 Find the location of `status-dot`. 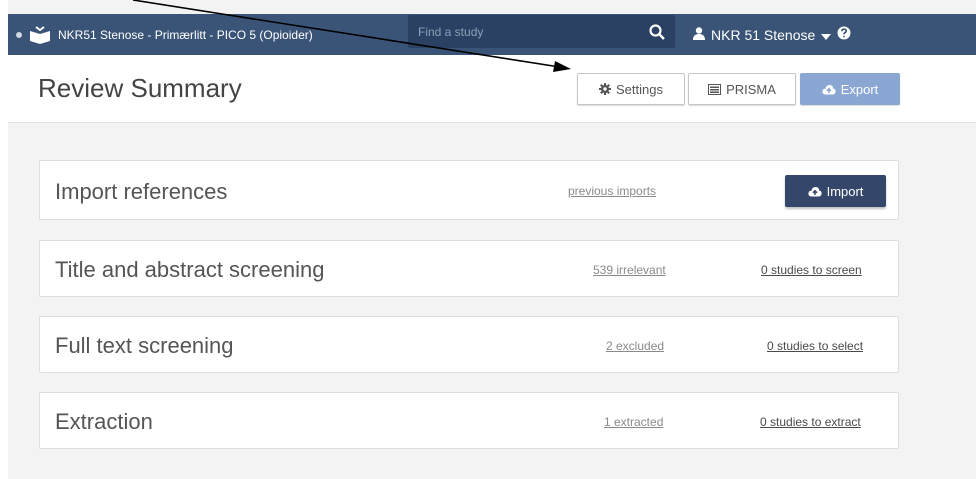

status-dot is located at coordinates (19, 34).